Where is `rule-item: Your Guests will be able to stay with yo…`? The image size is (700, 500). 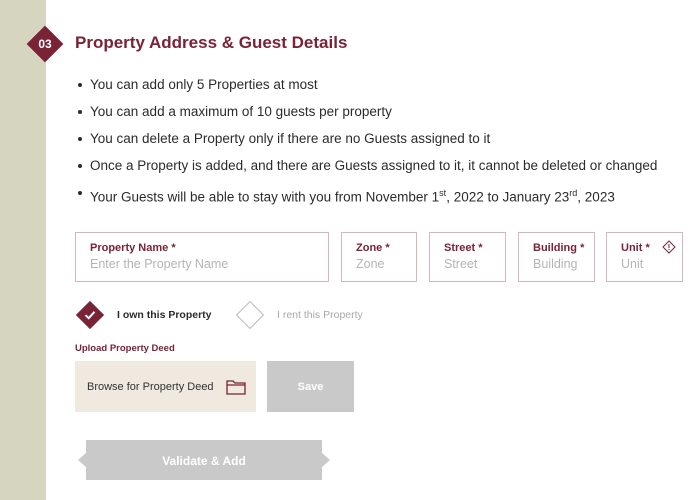 rule-item: Your Guests will be able to stay with yo… is located at coordinates (367, 196).